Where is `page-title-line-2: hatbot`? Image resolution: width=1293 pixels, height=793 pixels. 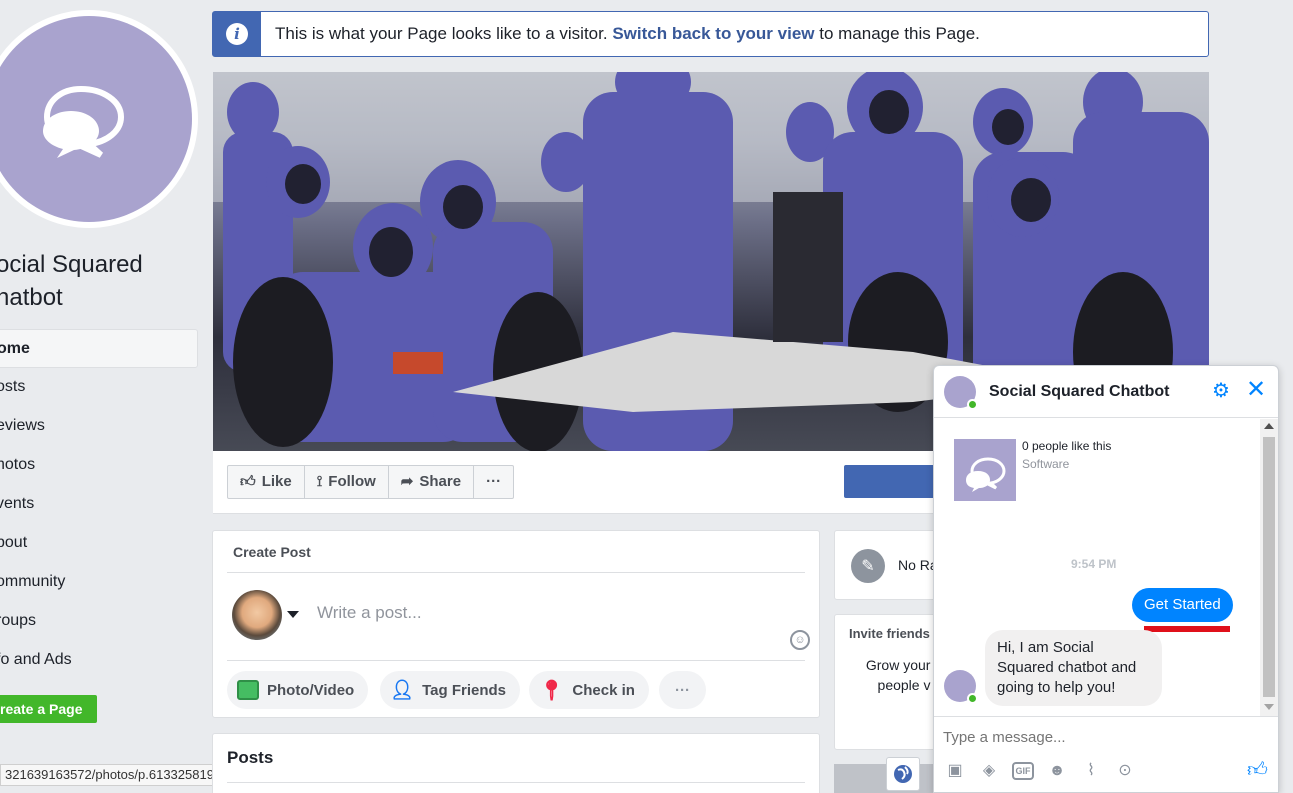 page-title-line-2: hatbot is located at coordinates (31, 297).